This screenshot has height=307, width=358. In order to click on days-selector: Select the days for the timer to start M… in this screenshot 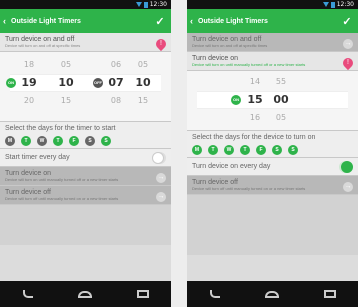, I will do `click(85, 135)`.